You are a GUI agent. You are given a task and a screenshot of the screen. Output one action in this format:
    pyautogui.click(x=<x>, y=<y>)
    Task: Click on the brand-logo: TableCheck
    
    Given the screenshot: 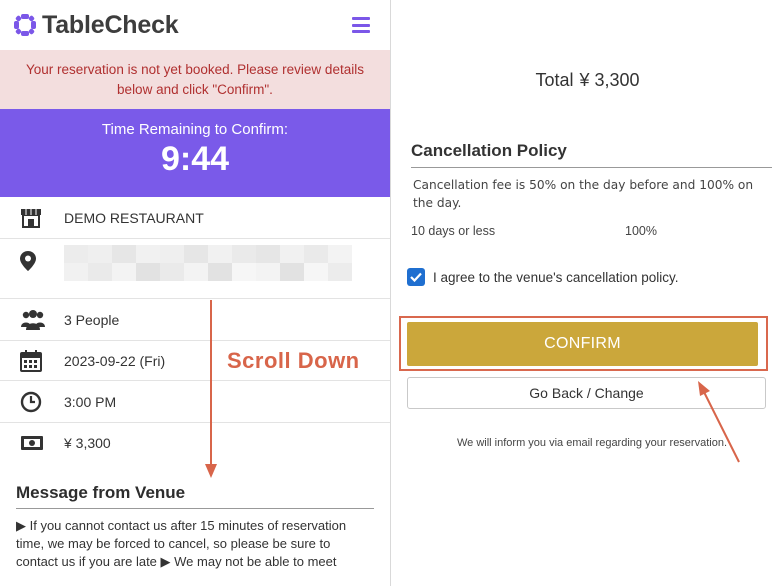 What is the action you would take?
    pyautogui.click(x=96, y=25)
    